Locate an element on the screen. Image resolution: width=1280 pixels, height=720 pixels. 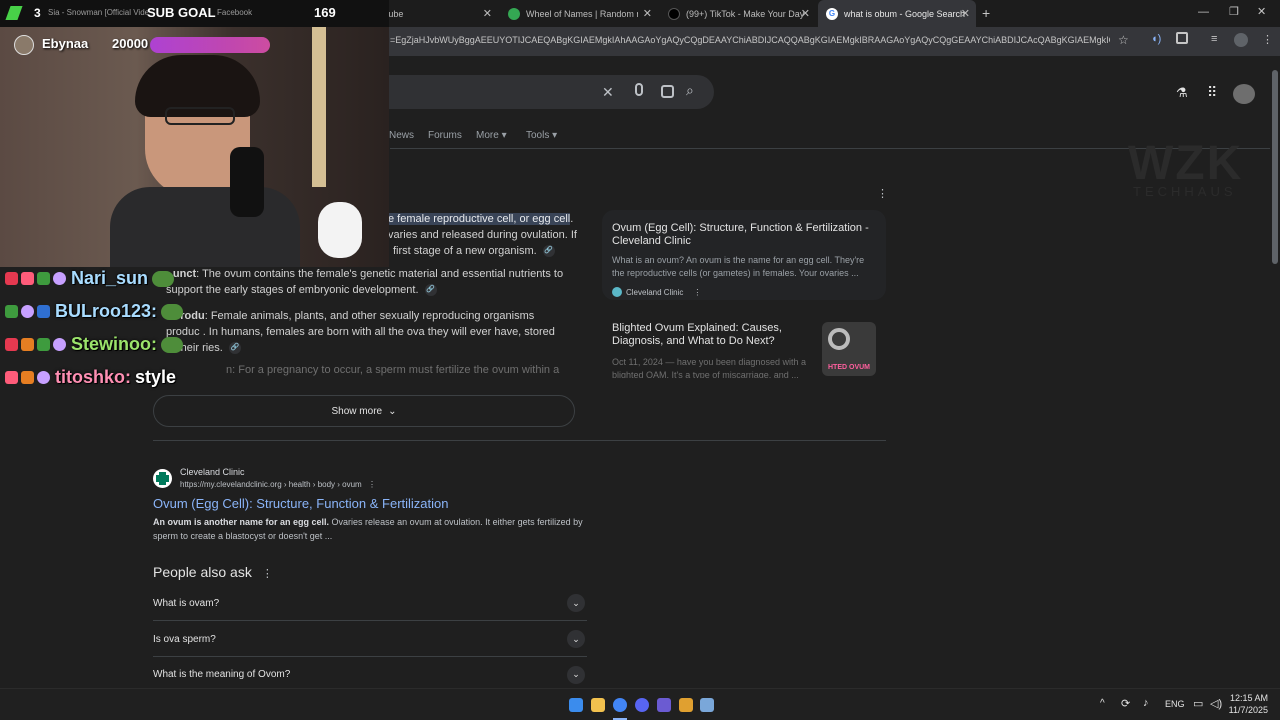
nav-more: More ▾ is located at coordinates (491, 135).